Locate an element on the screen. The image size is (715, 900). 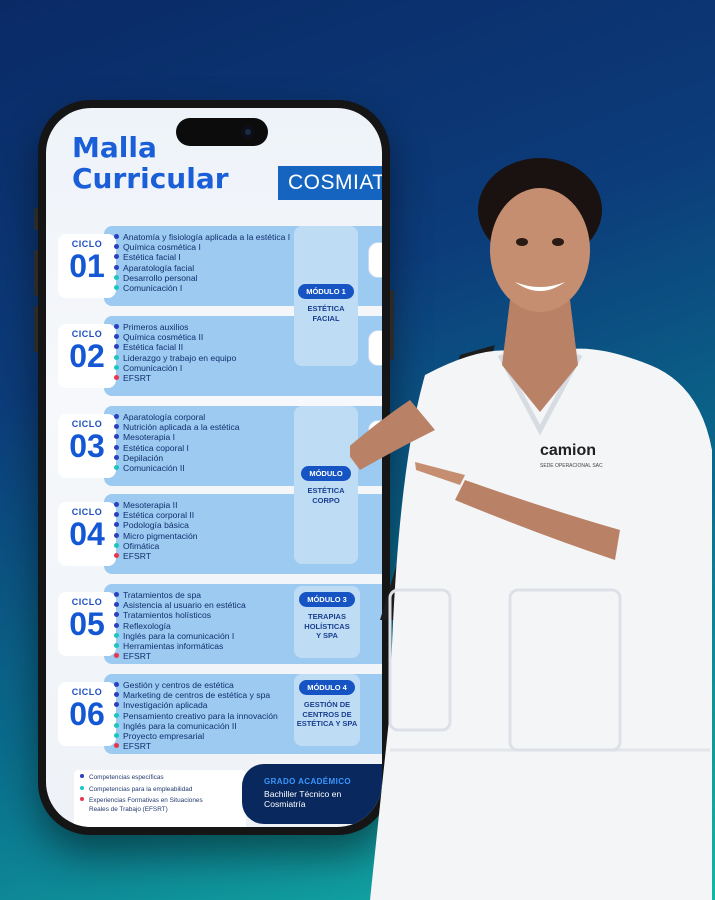
course-item: Comunicación II is located at coordinates (177, 468).